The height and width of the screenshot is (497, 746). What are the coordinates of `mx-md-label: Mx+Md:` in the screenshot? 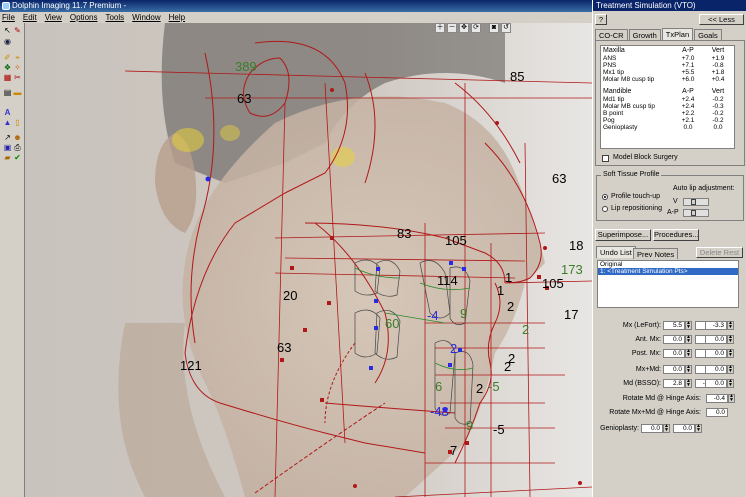 It's located at (648, 369).